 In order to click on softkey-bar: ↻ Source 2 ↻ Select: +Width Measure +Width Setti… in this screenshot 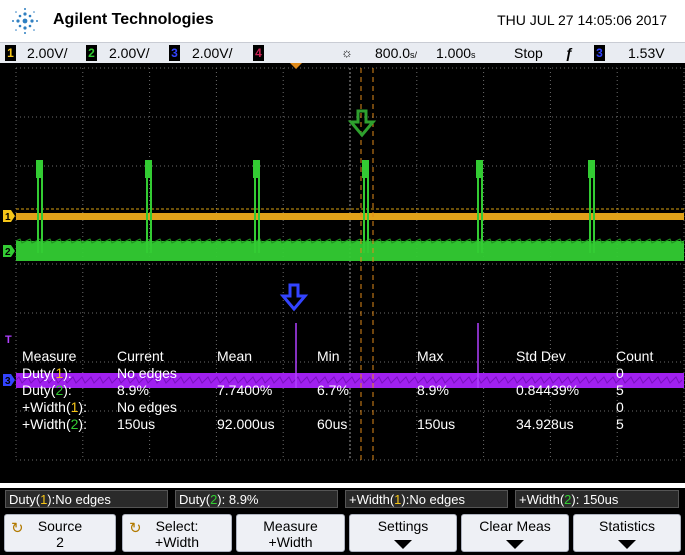, I will do `click(342, 532)`.